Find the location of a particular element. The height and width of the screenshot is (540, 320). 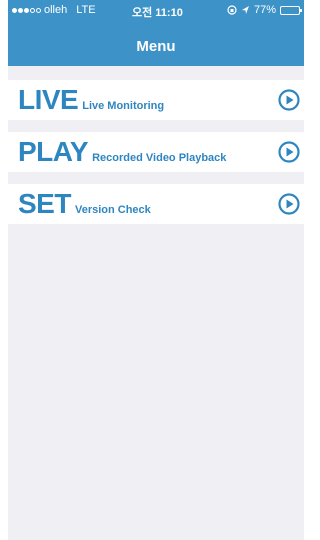

menu-item-live: LIVE Live Monitoring is located at coordinates (156, 100).